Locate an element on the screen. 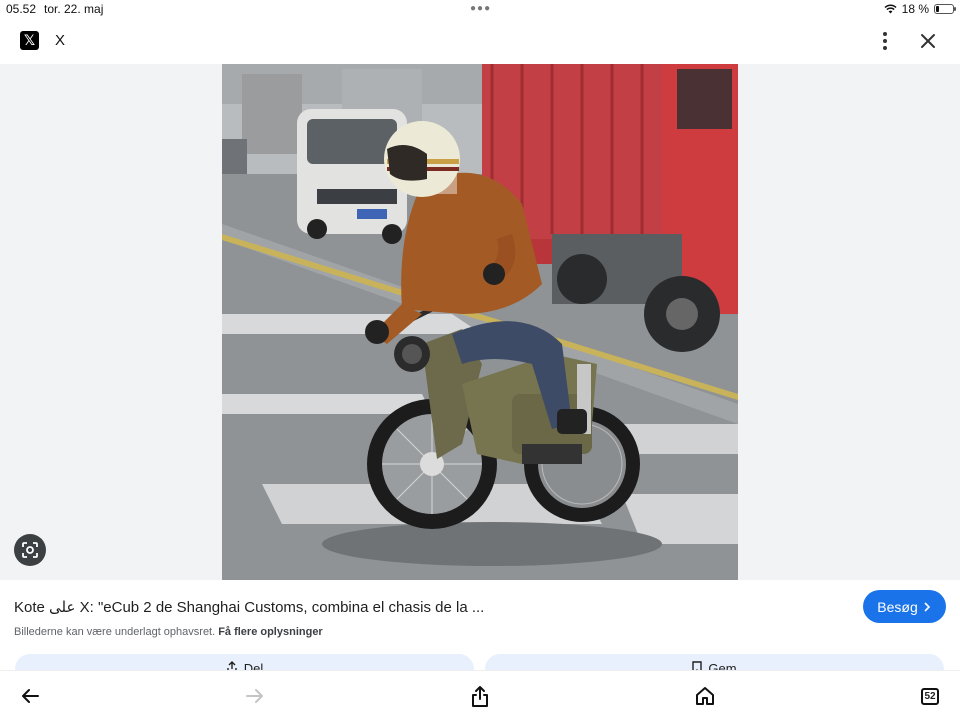  browser-toolbar: 52 is located at coordinates (480, 695).